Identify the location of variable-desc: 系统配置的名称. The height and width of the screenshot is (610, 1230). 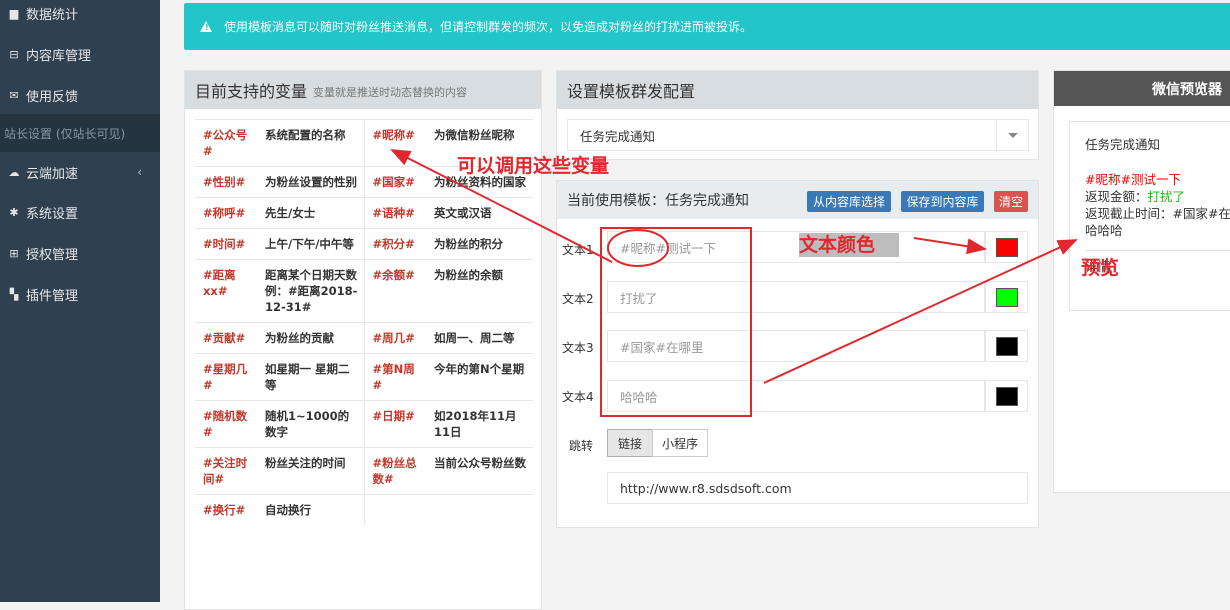
(312, 143).